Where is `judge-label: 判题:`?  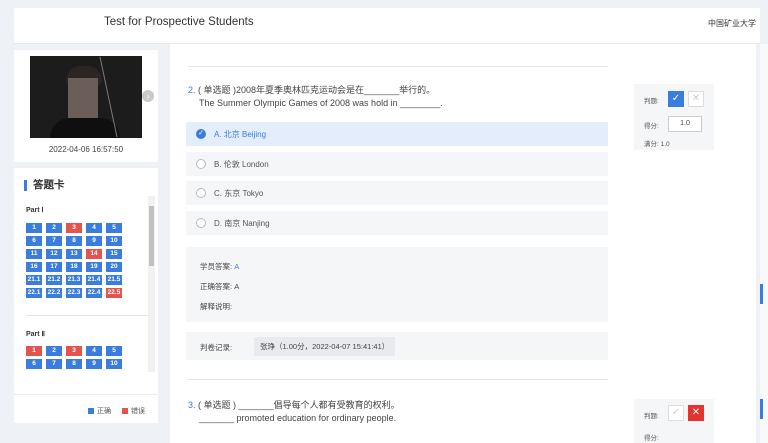 judge-label: 判题: is located at coordinates (651, 101).